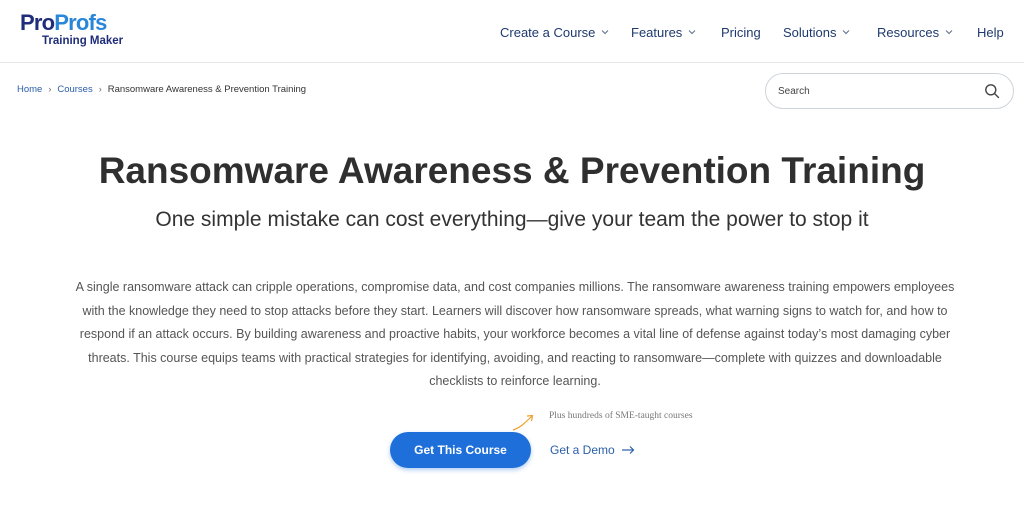 The height and width of the screenshot is (506, 1024). I want to click on nav-pricing: Pricing, so click(741, 32).